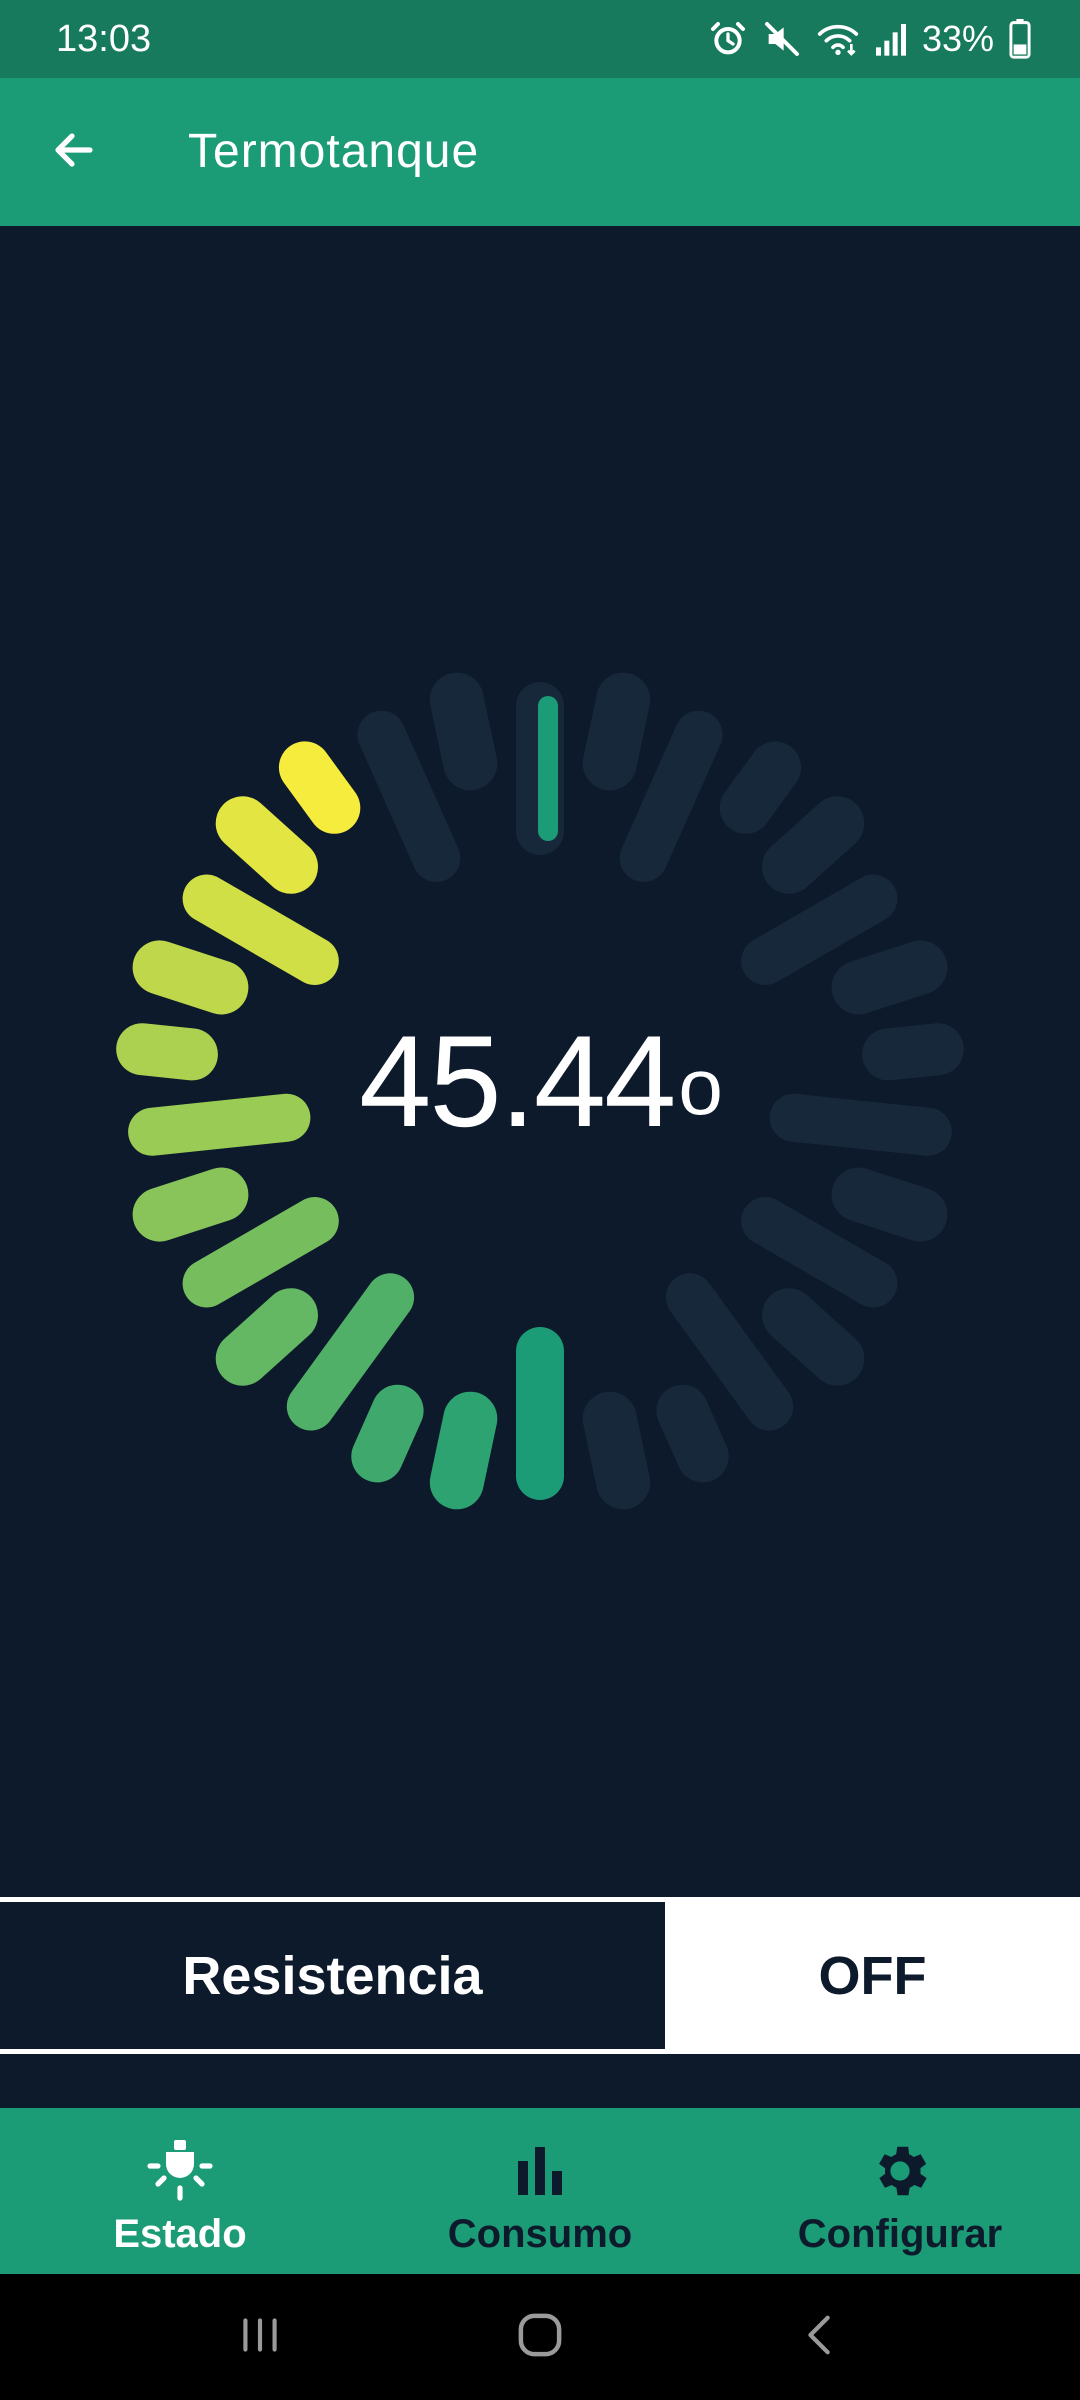 The width and height of the screenshot is (1080, 2400). Describe the element at coordinates (782, 39) in the screenshot. I see `mute-icon` at that location.